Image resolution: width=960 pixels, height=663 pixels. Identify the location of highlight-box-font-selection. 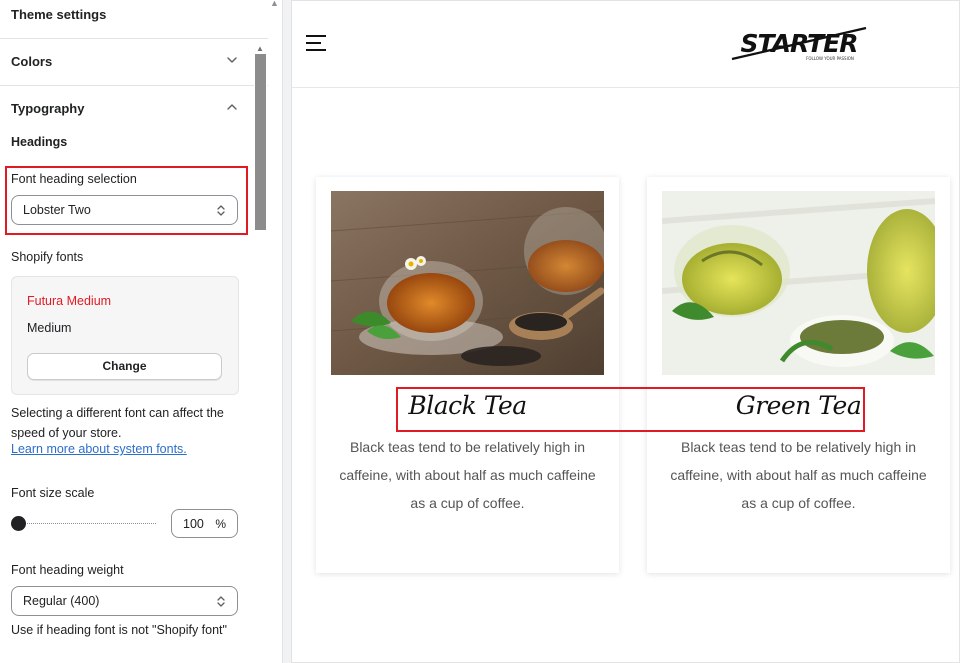
(126, 200).